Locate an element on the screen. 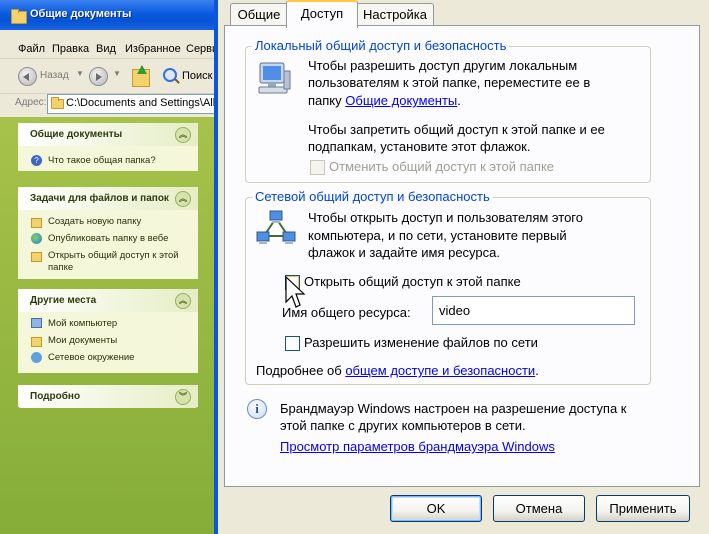  tab-strip: Общие Доступ Настройка is located at coordinates (464, 14).